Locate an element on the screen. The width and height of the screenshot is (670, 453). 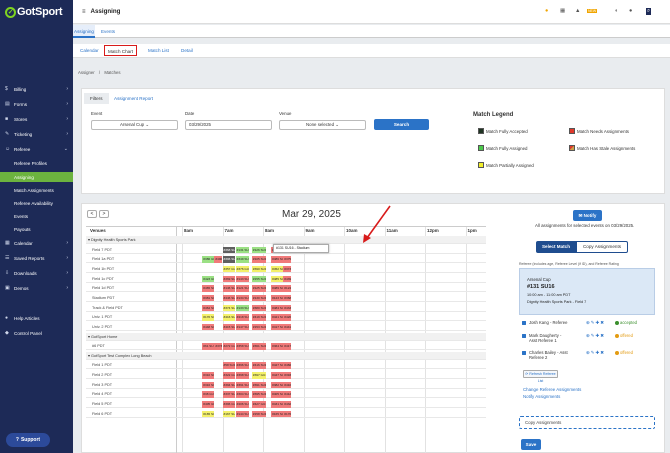
match-block: #158 SU16 - Endzone is located at coordinates (258, 414).